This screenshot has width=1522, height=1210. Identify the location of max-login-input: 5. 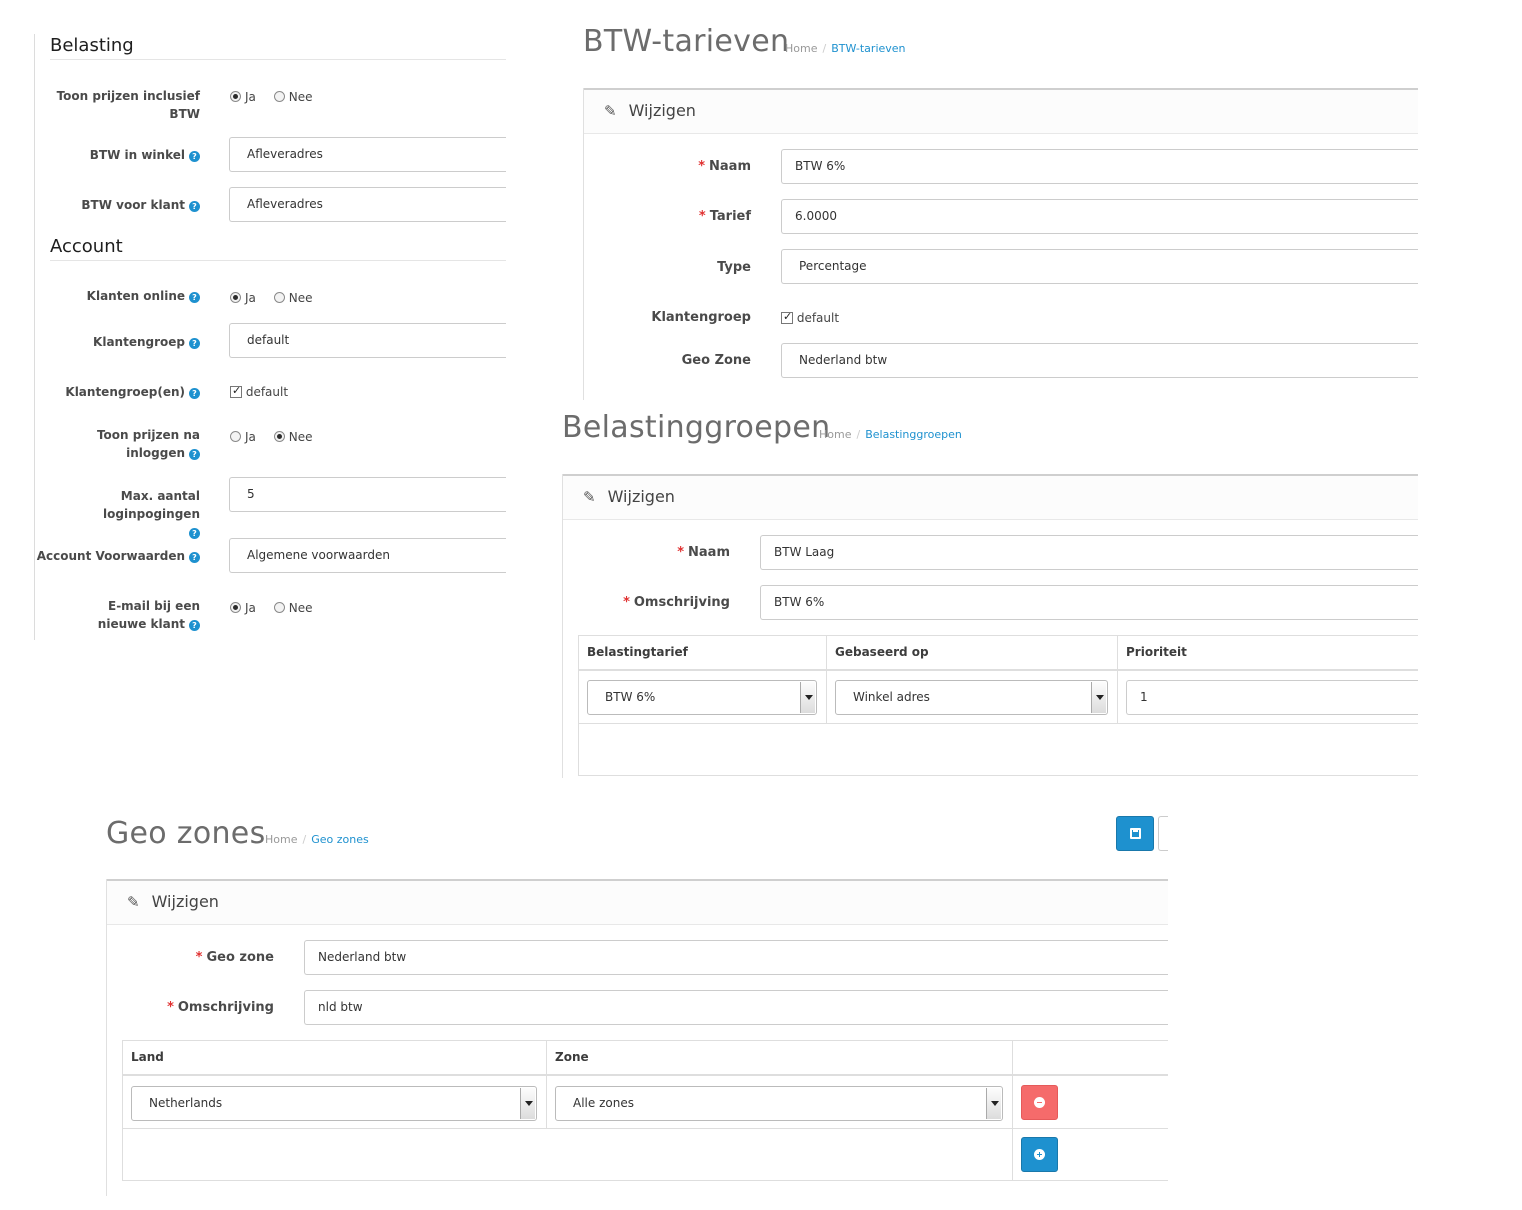
(367, 494).